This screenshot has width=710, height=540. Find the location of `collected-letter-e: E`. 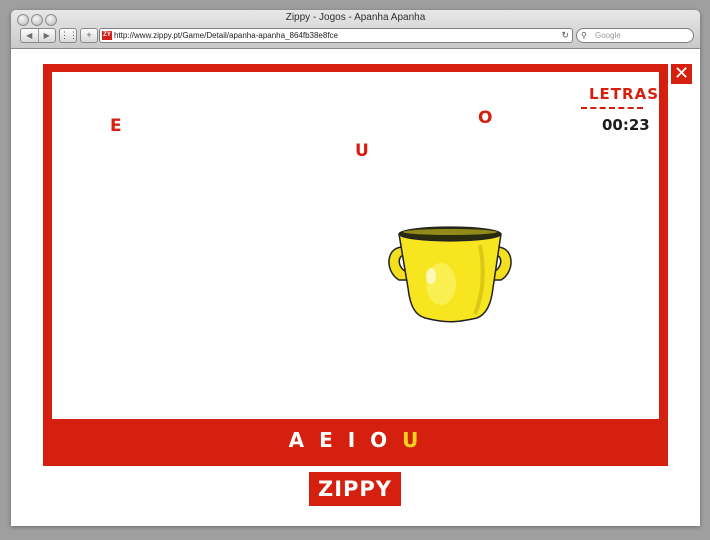

collected-letter-e: E is located at coordinates (328, 440).